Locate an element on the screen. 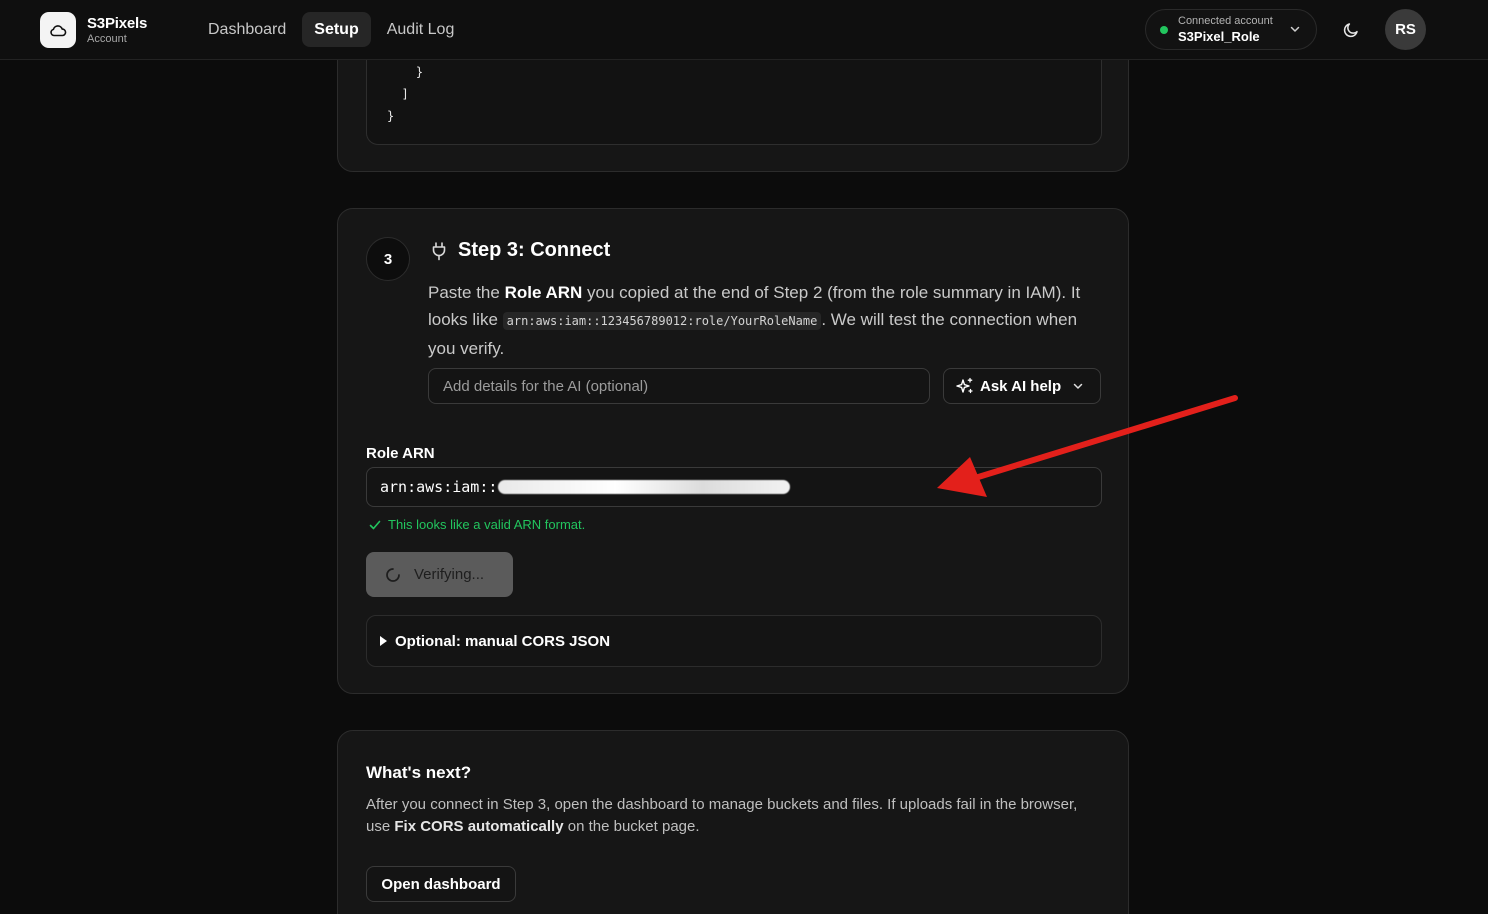  user-avatar: RS is located at coordinates (1405, 29).